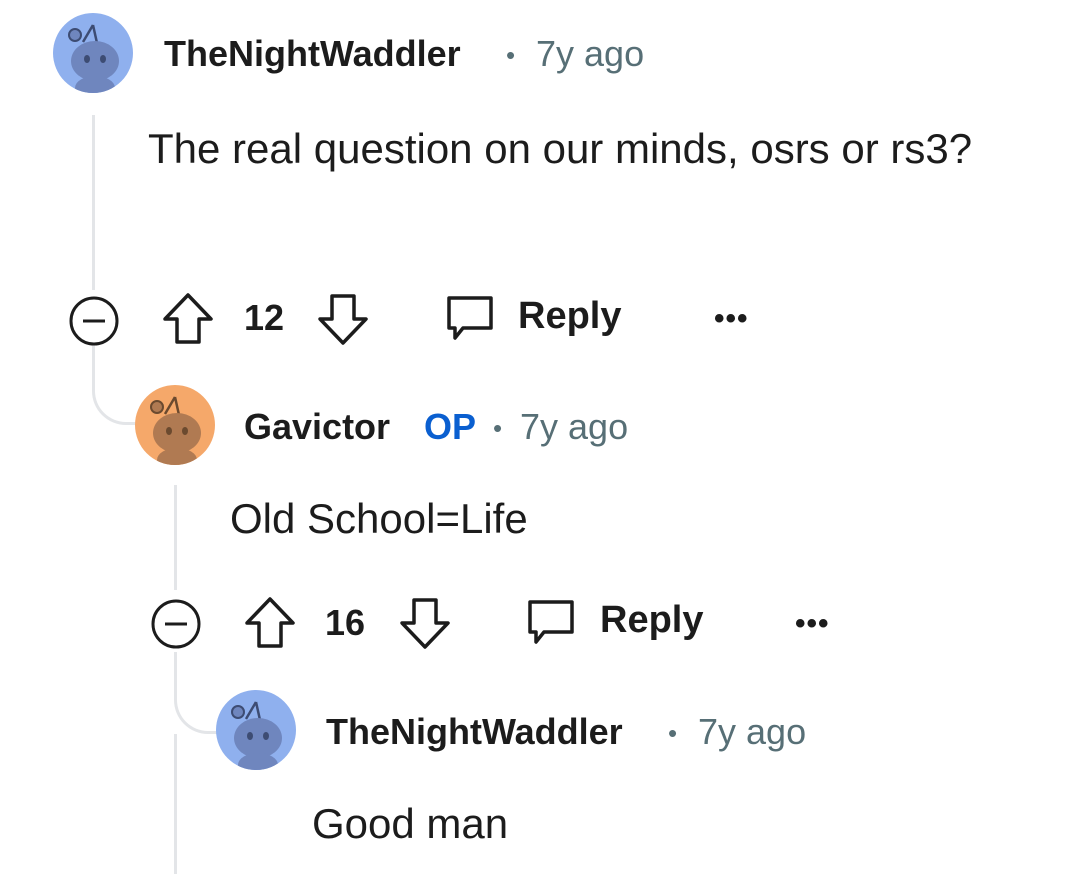 The width and height of the screenshot is (1079, 874). Describe the element at coordinates (264, 317) in the screenshot. I see `vote-count: 12` at that location.